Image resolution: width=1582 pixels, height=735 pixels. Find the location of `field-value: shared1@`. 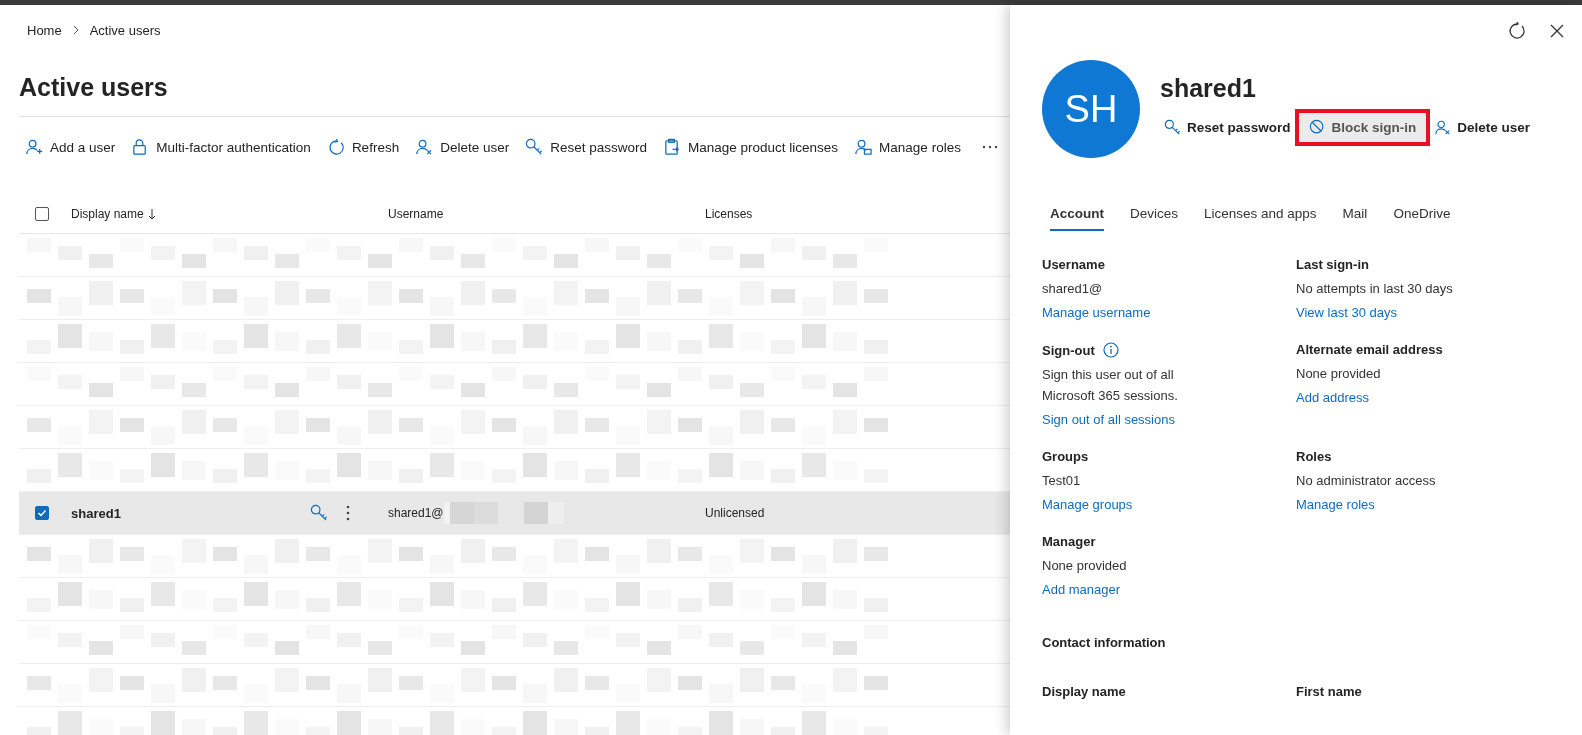

field-value: shared1@ is located at coordinates (1073, 289).